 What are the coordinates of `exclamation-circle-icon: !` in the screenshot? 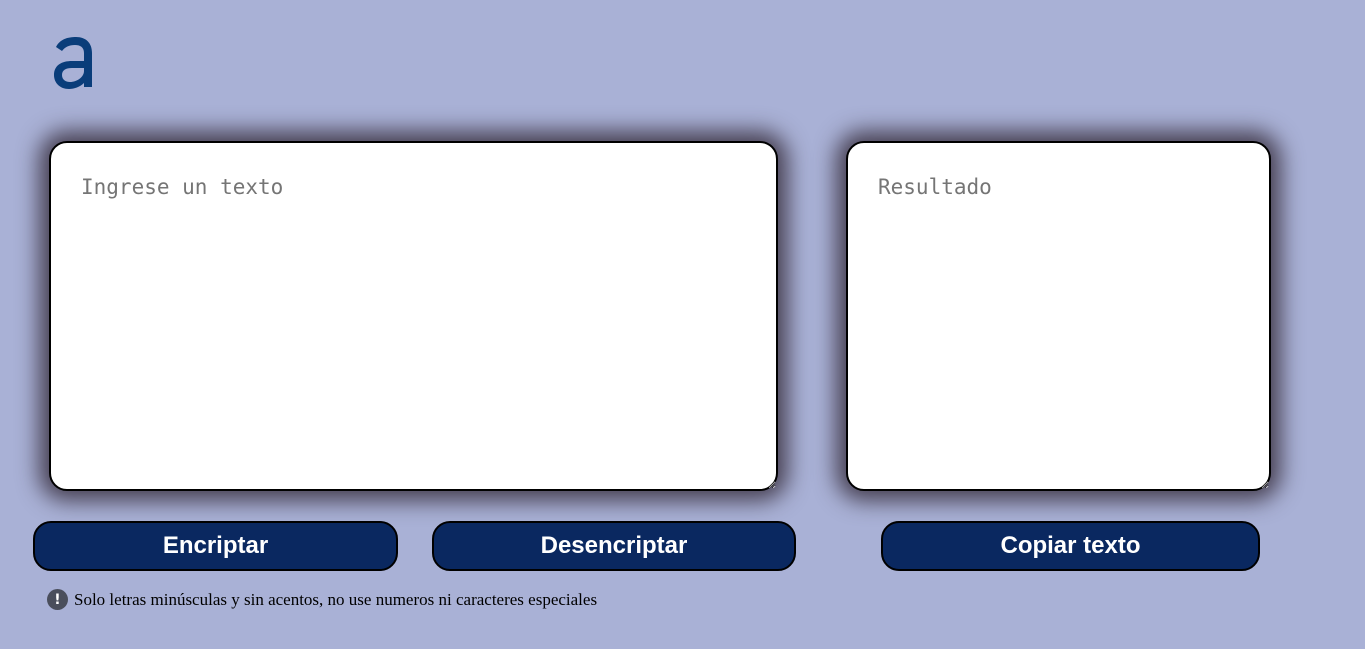 It's located at (57, 599).